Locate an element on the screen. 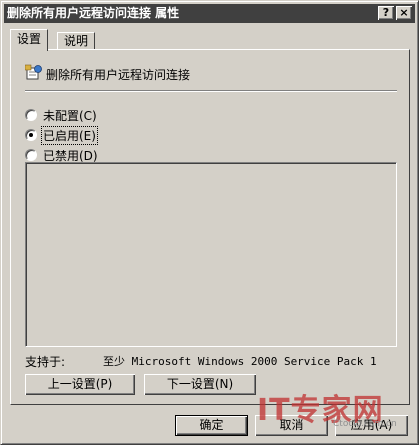 This screenshot has height=445, width=419. close-button: × is located at coordinates (404, 13).